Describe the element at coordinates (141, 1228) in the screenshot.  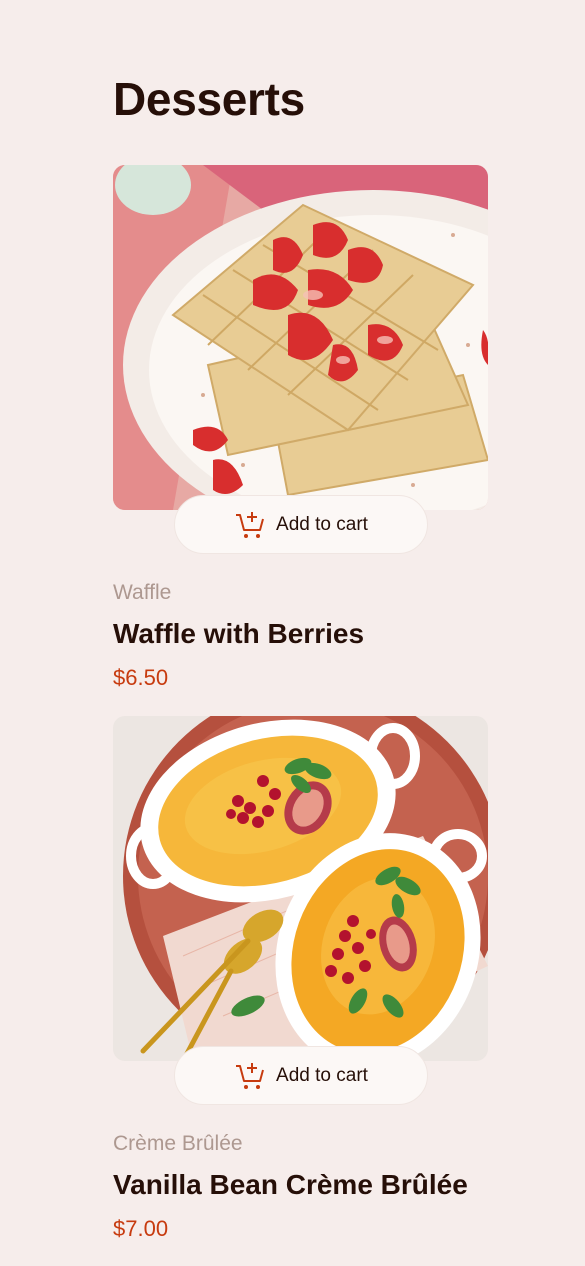
I see `product-price: $7.00` at that location.